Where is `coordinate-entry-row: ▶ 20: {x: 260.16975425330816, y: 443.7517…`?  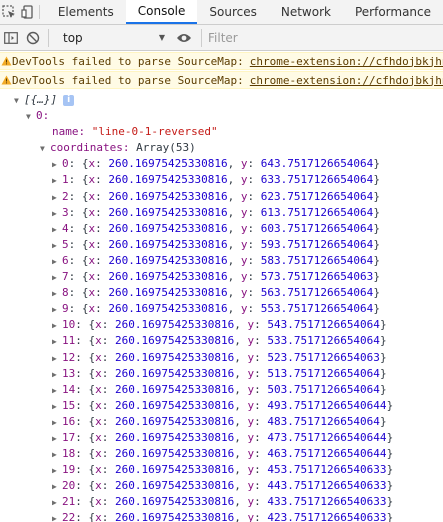 coordinate-entry-row: ▶ 20: {x: 260.16975425330816, y: 443.7517… is located at coordinates (221, 486).